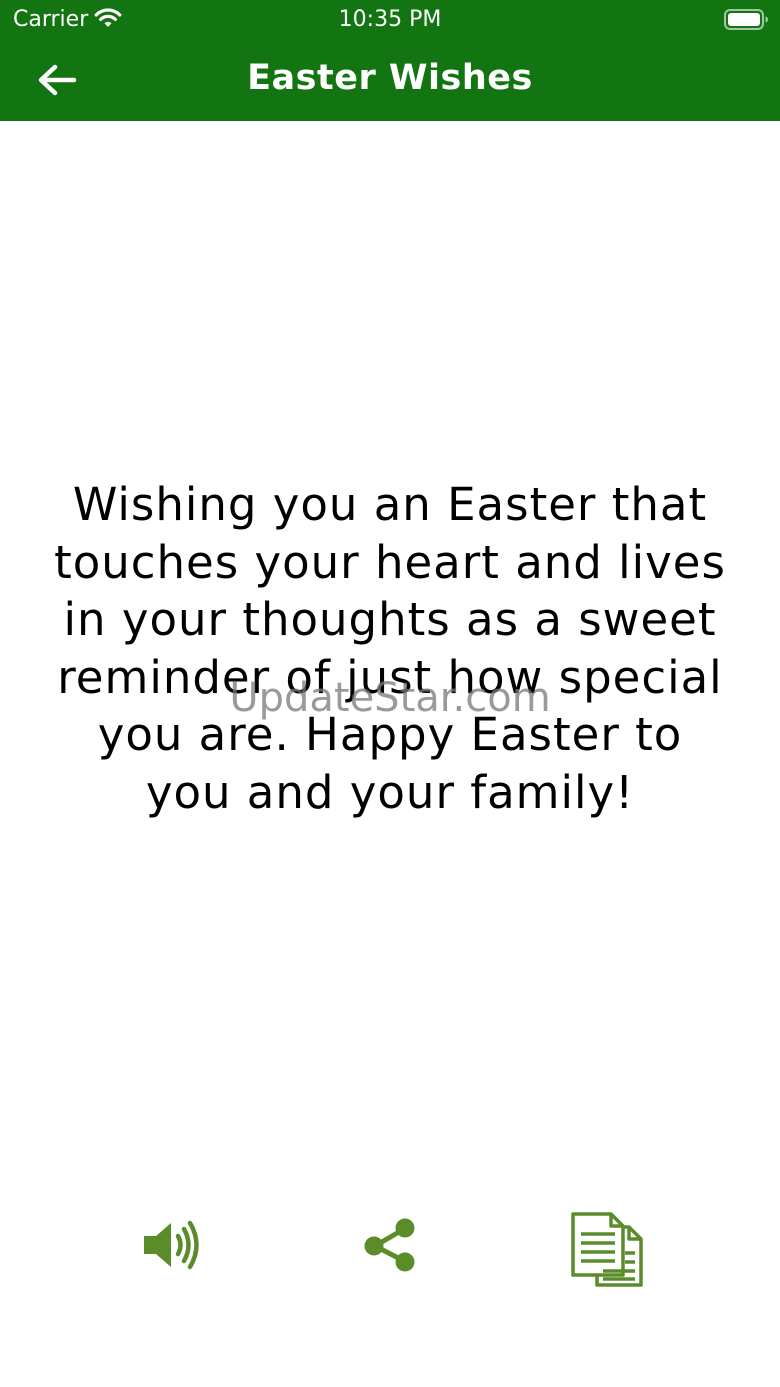  I want to click on page-title: Easter Wishes, so click(390, 78).